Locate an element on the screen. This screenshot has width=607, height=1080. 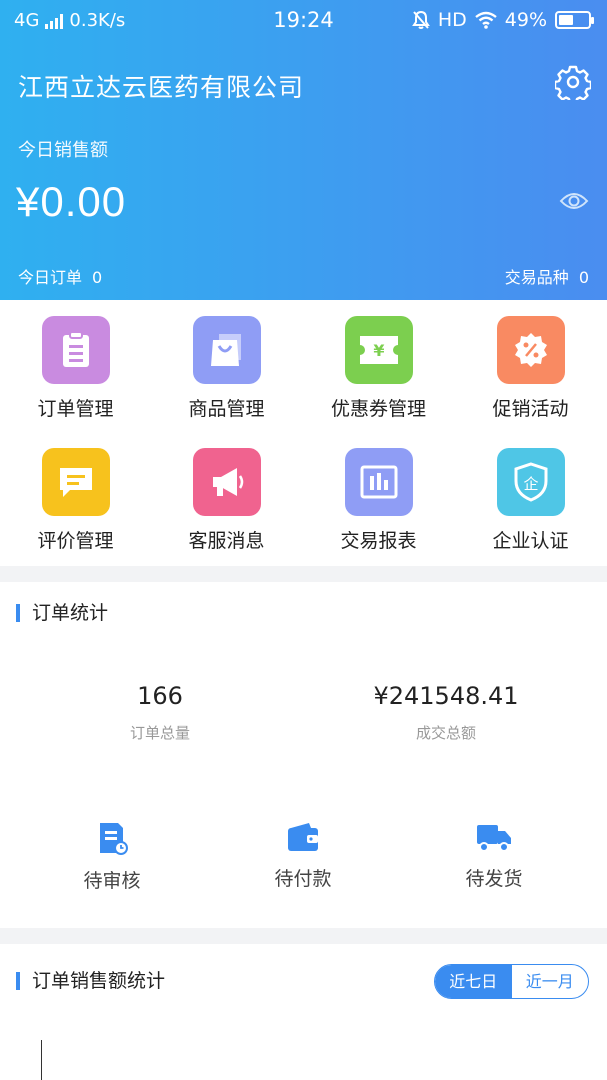
coupon-icon: ¥ is located at coordinates (378, 350).